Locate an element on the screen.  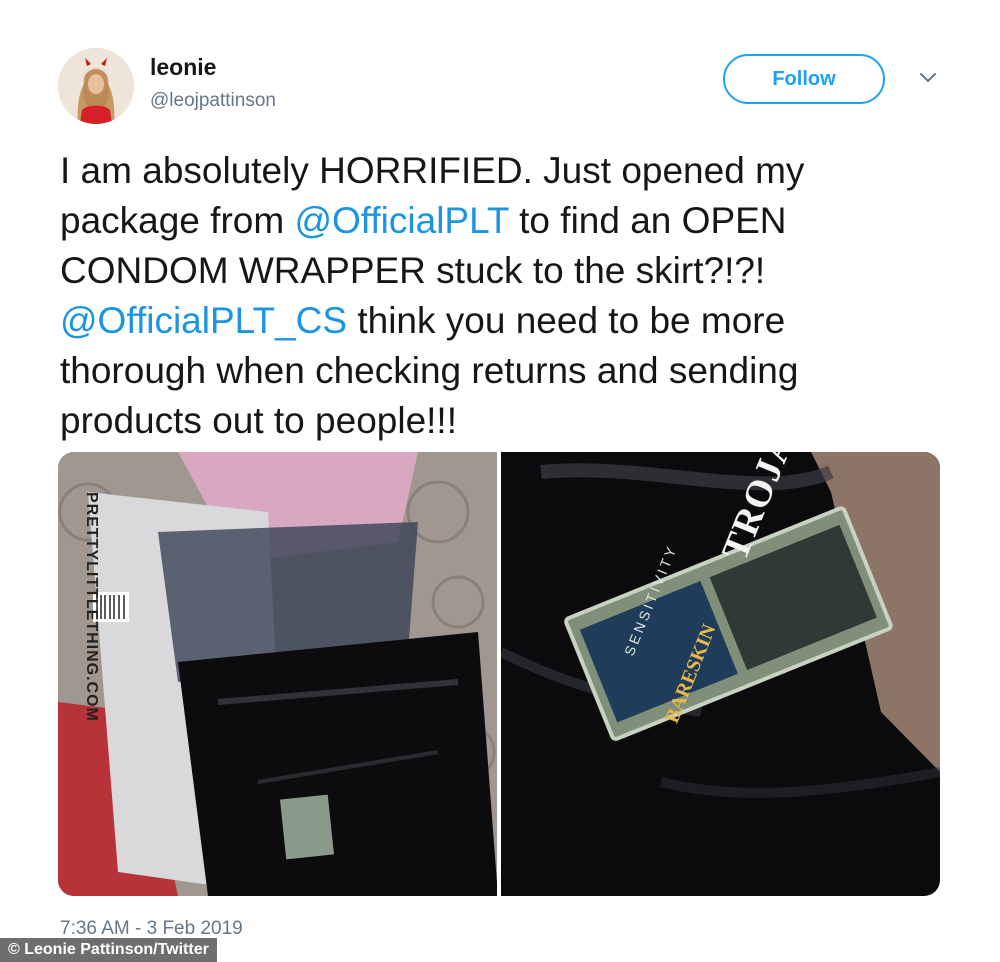
display-name: leonie is located at coordinates (183, 67).